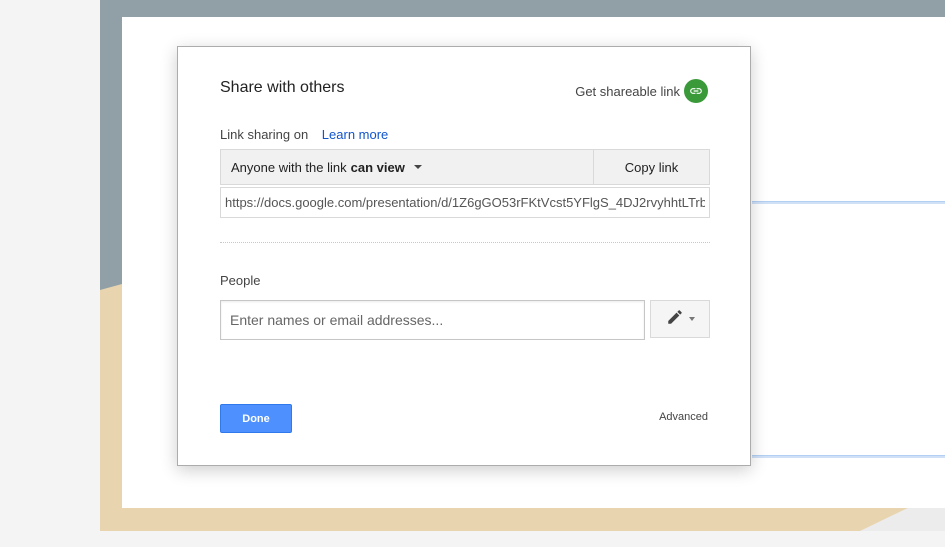  What do you see at coordinates (407, 167) in the screenshot?
I see `link-access-dropdown: Anyone with the link can view` at bounding box center [407, 167].